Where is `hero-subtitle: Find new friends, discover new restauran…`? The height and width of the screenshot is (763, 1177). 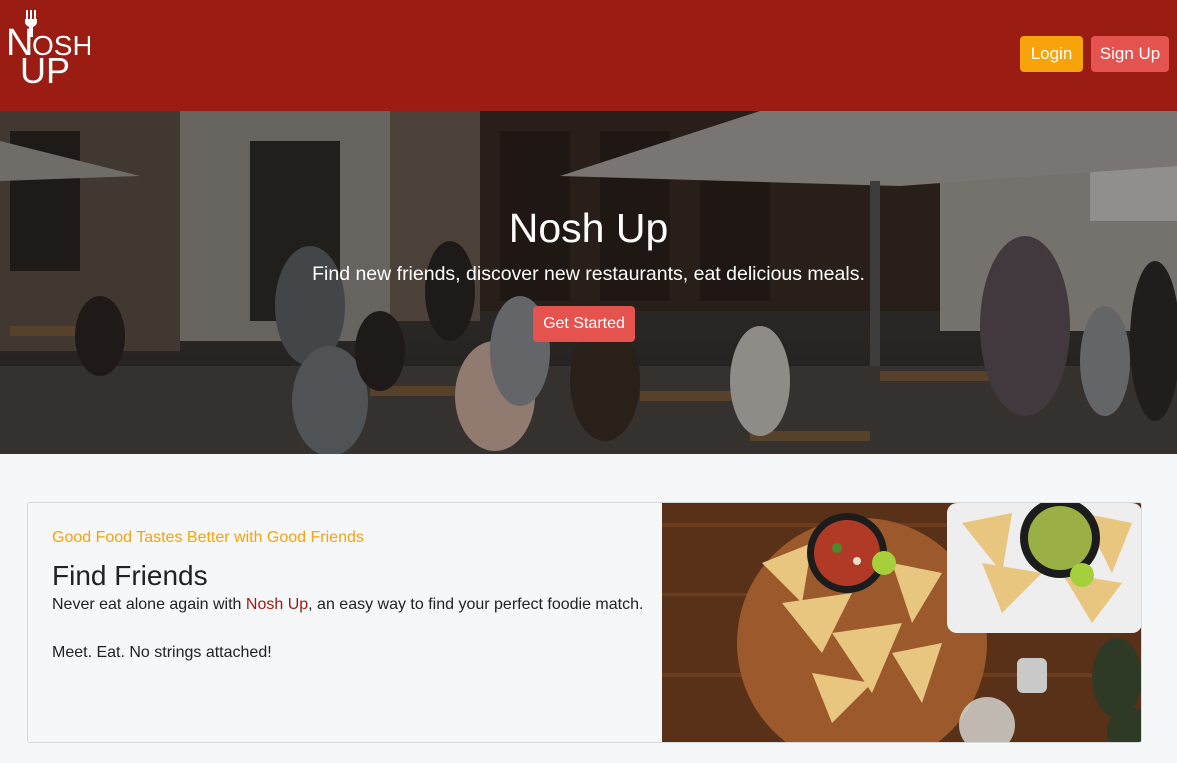 hero-subtitle: Find new friends, discover new restauran… is located at coordinates (588, 274).